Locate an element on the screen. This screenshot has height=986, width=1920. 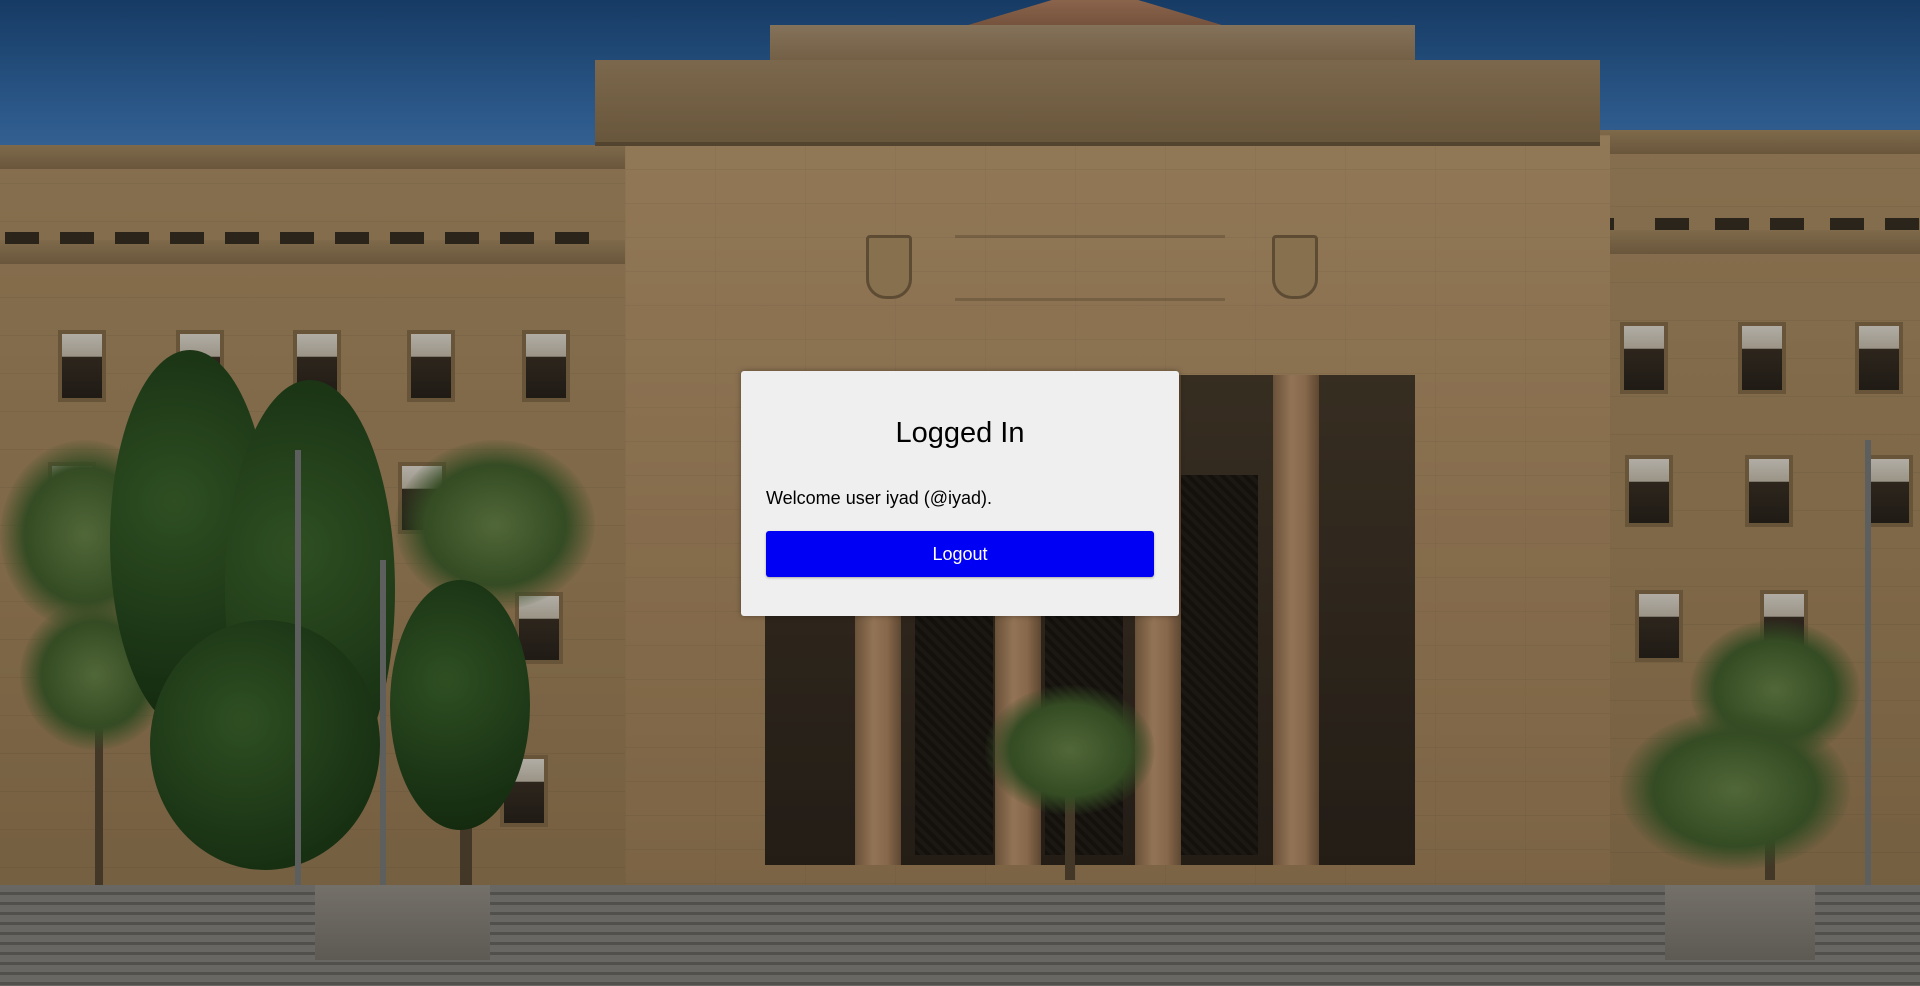
logout-button: Logout is located at coordinates (960, 554).